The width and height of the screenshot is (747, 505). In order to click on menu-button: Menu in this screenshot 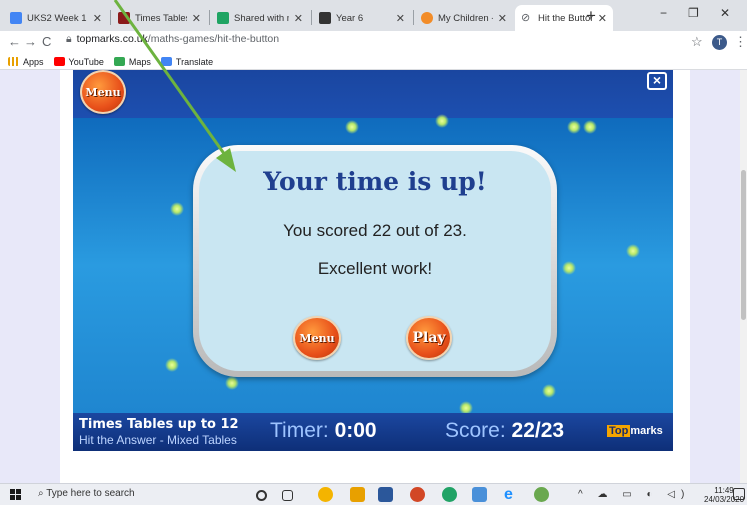, I will do `click(103, 92)`.